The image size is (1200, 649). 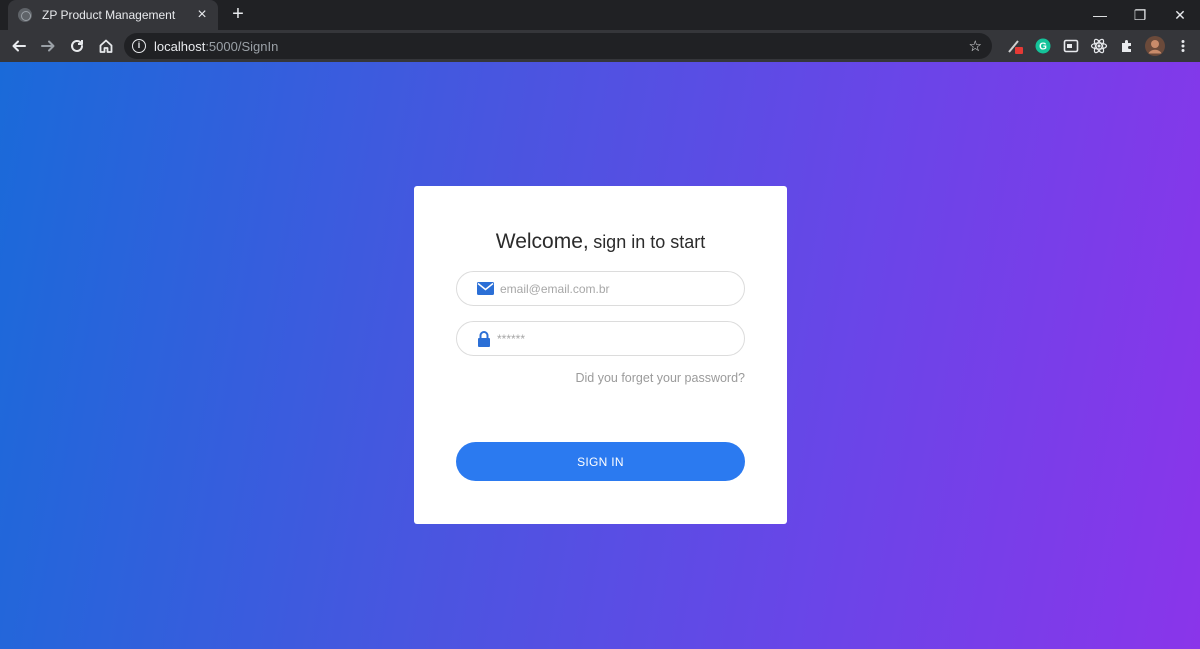 What do you see at coordinates (649, 242) in the screenshot?
I see `subtitle-text: sign in to start` at bounding box center [649, 242].